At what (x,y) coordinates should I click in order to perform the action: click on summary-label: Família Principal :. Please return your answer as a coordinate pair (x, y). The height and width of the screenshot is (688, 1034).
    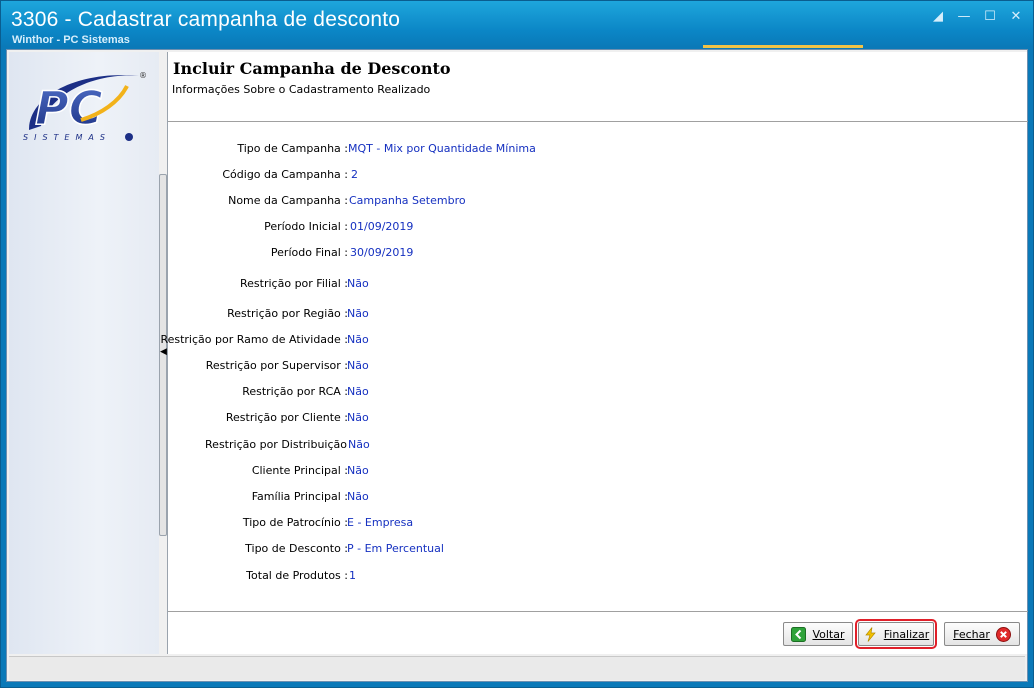
    Looking at the image, I should click on (299, 496).